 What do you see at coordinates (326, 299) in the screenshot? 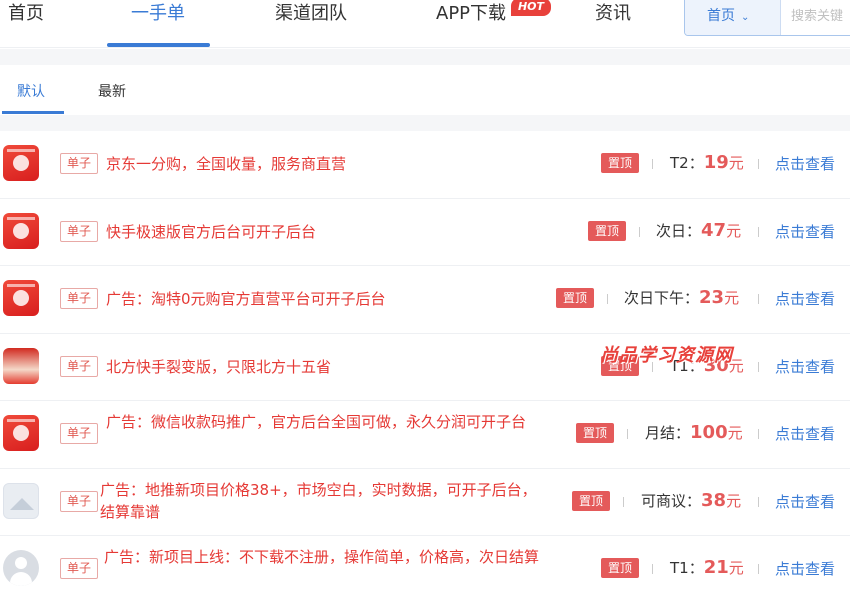
I see `item-title: 广告：淘特0元购官方直营平台可开子后台` at bounding box center [326, 299].